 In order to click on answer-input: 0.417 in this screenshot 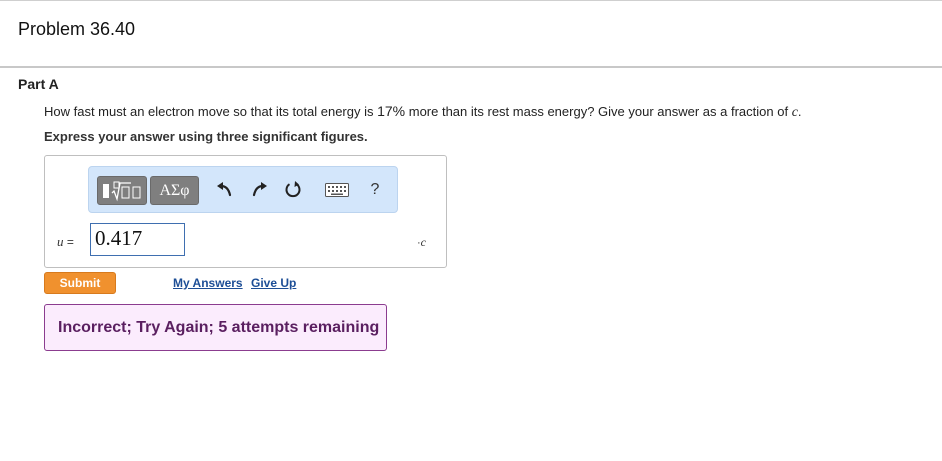, I will do `click(137, 239)`.